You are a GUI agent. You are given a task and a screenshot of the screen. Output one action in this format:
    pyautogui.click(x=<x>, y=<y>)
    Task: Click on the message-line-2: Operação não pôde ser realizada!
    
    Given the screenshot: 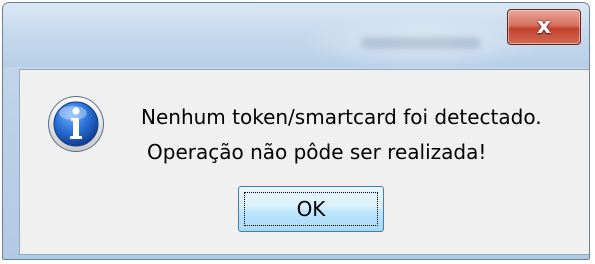 What is the action you would take?
    pyautogui.click(x=317, y=152)
    